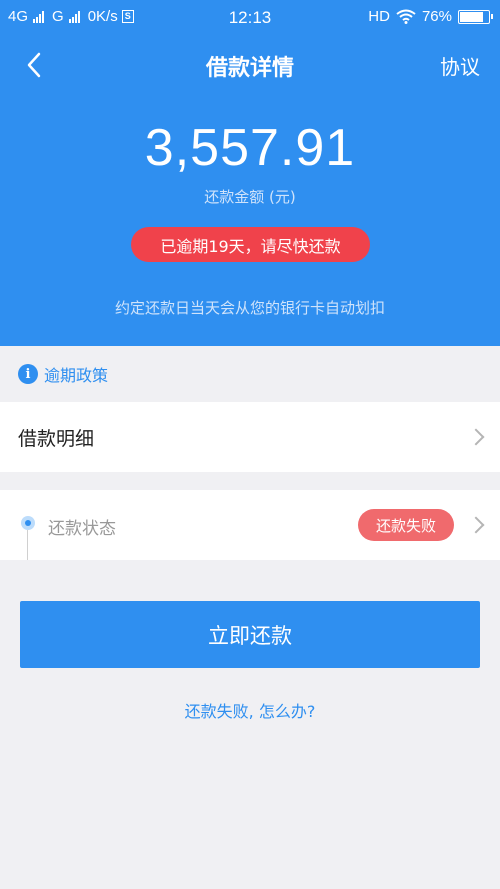 This screenshot has height=889, width=500. Describe the element at coordinates (27, 545) in the screenshot. I see `timeline-line` at that location.